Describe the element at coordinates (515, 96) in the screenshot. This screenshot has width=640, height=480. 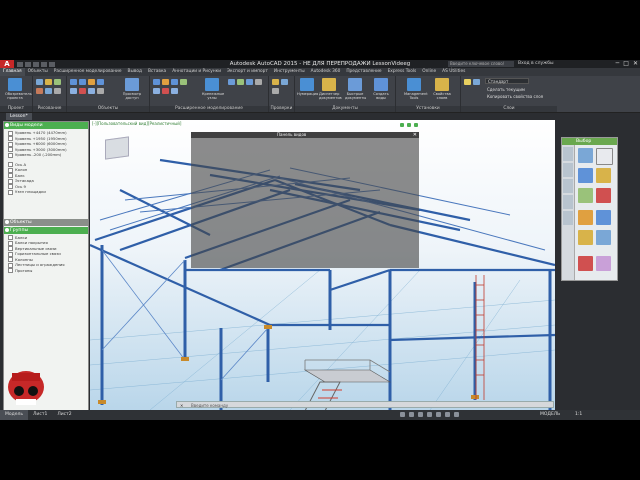
I see `match-layer-button: Копировать свойства слоя` at that location.